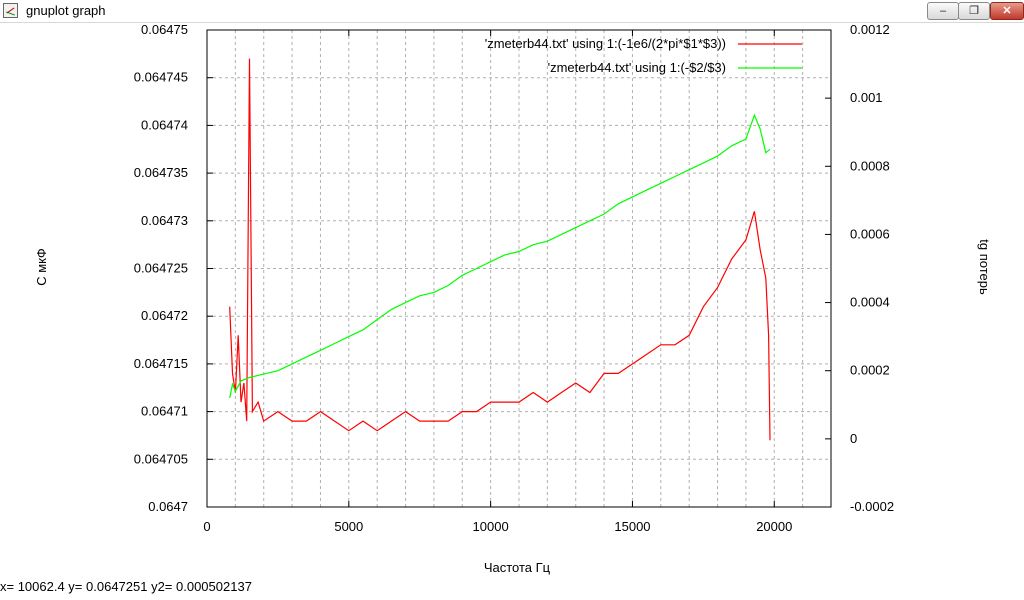  What do you see at coordinates (866, 97) in the screenshot?
I see `y2-tick-label: 0.001` at bounding box center [866, 97].